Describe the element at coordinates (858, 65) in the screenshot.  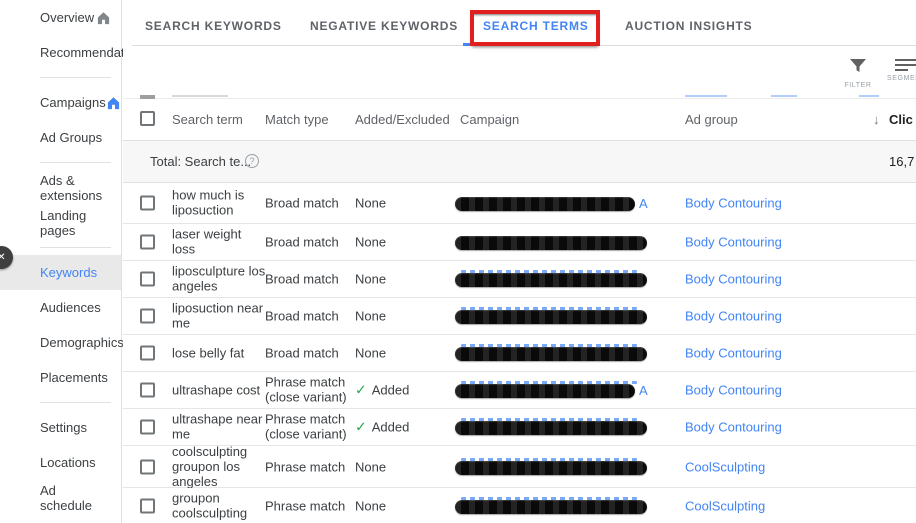
I see `filter-icon` at that location.